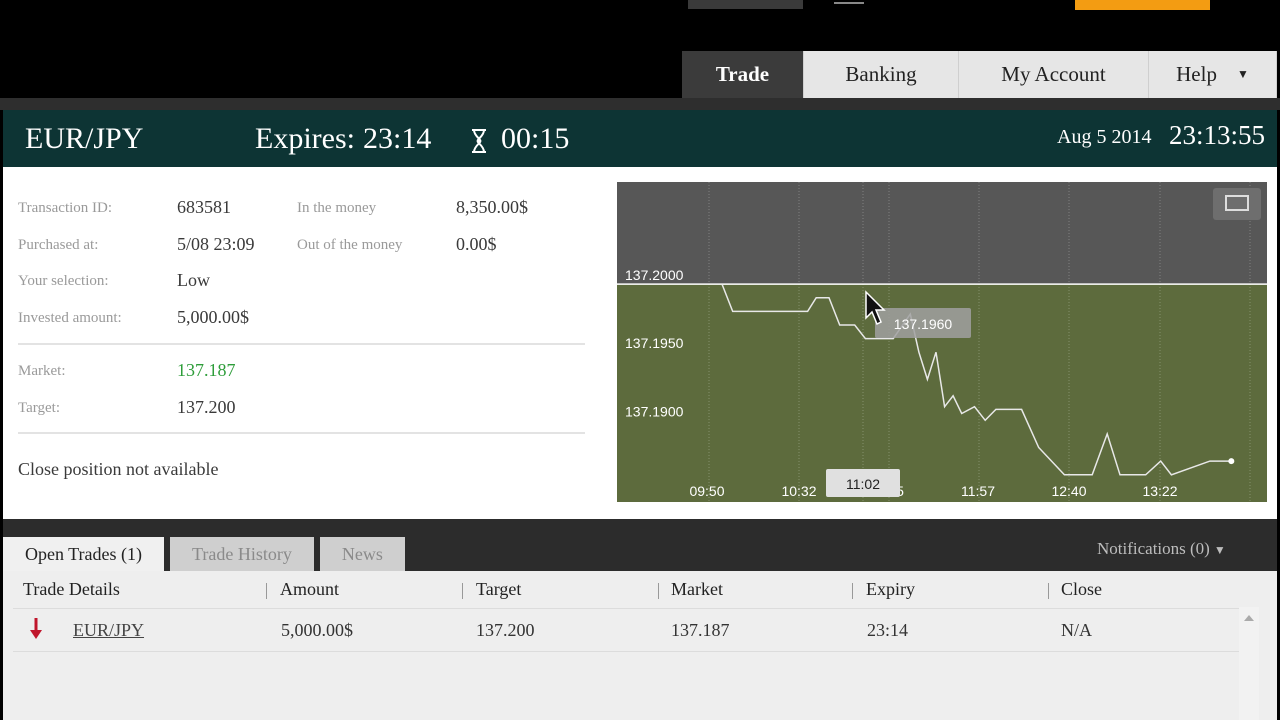 Image resolution: width=1280 pixels, height=720 pixels. I want to click on tab-trade-label: Trade, so click(742, 74).